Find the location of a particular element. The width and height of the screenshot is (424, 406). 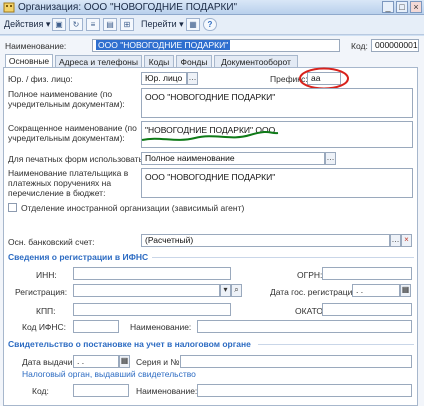

ifns-section-title: Сведения о регистрации в ИФНС is located at coordinates (78, 257).